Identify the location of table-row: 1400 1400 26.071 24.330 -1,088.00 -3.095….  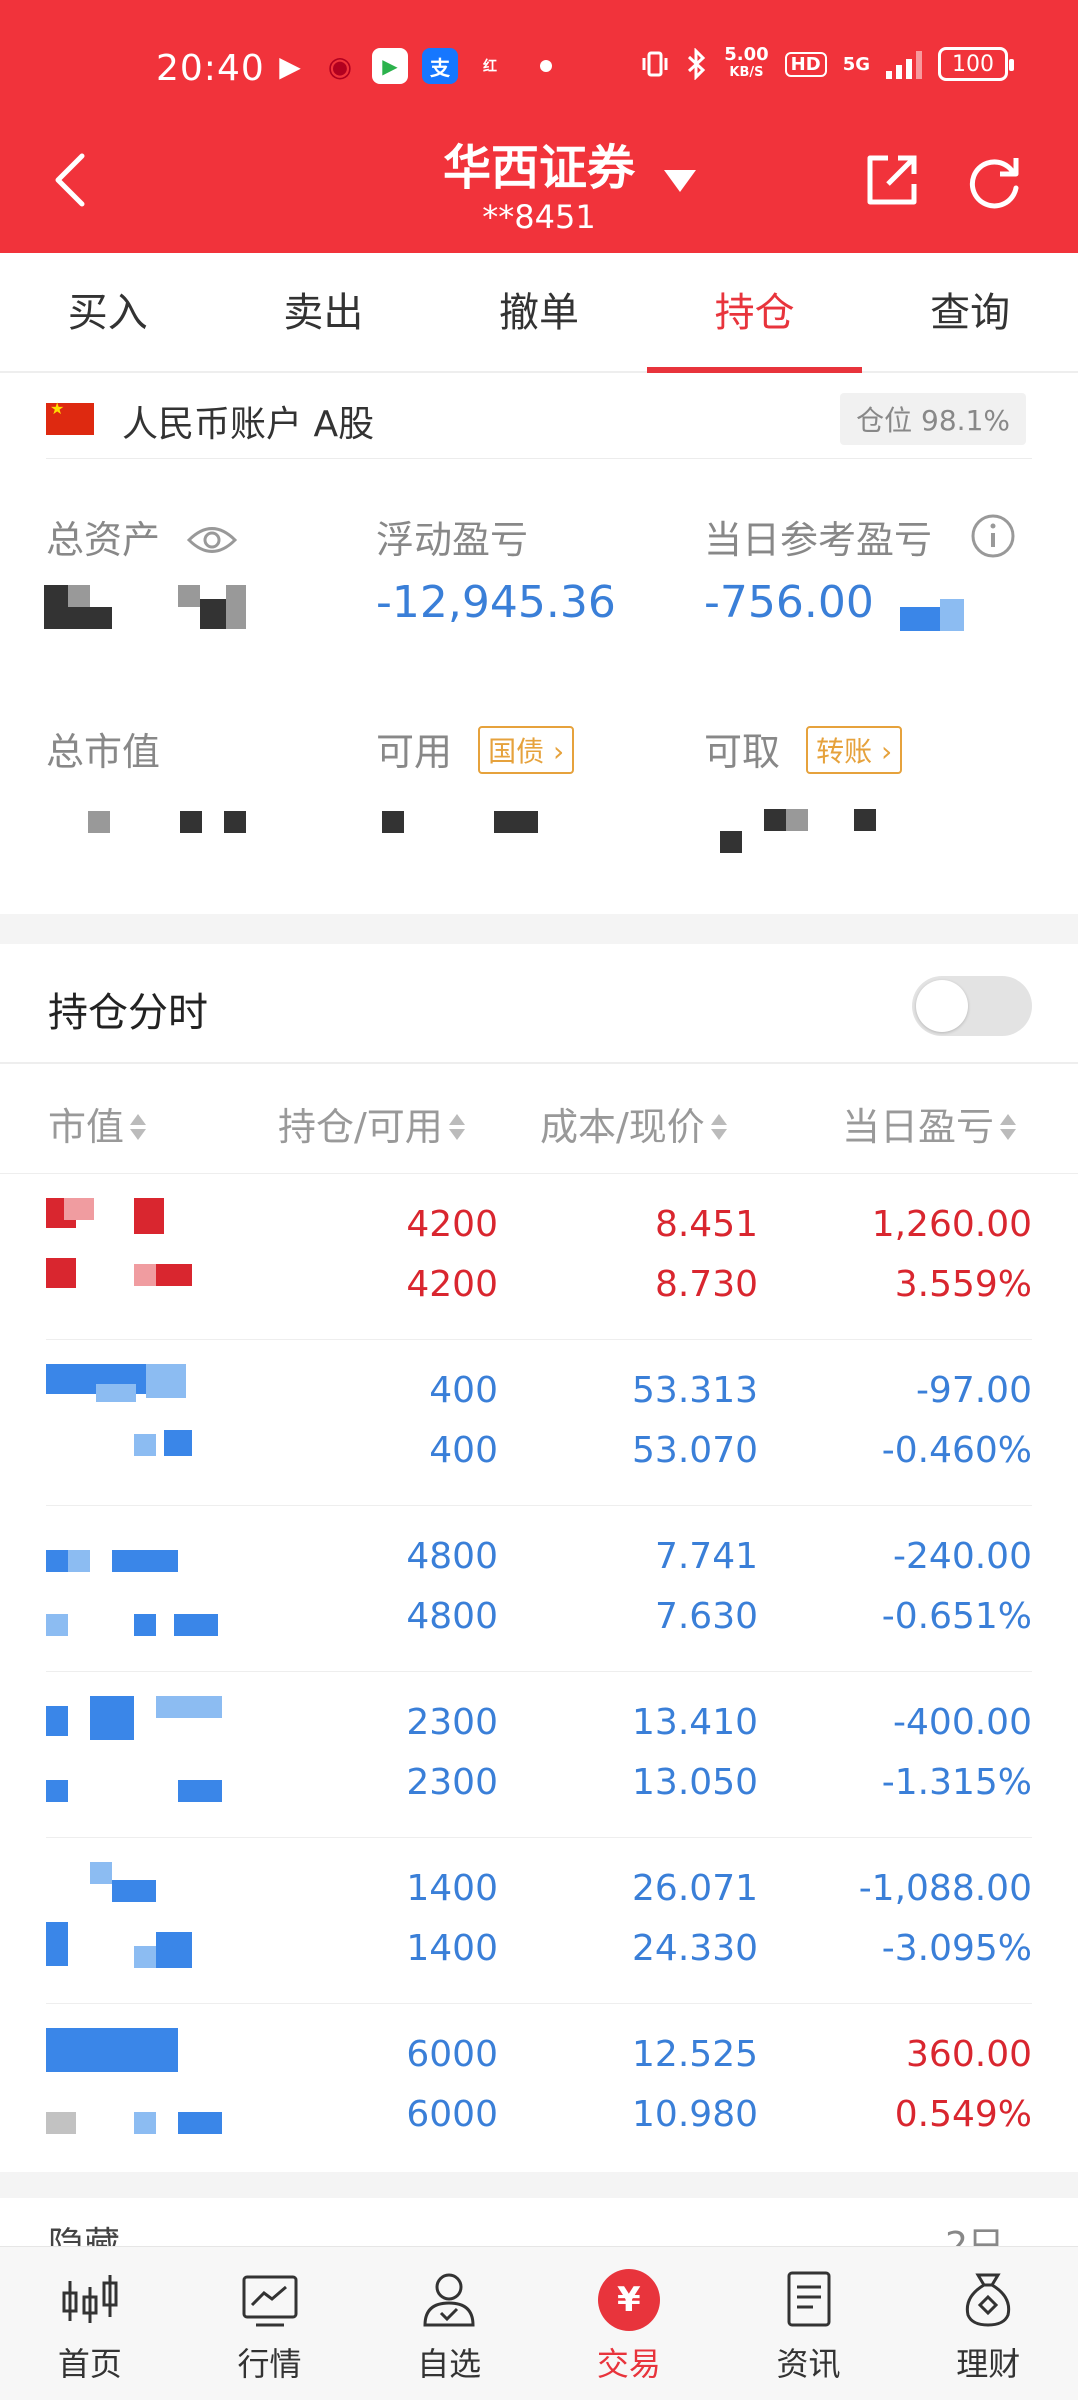
(539, 1921).